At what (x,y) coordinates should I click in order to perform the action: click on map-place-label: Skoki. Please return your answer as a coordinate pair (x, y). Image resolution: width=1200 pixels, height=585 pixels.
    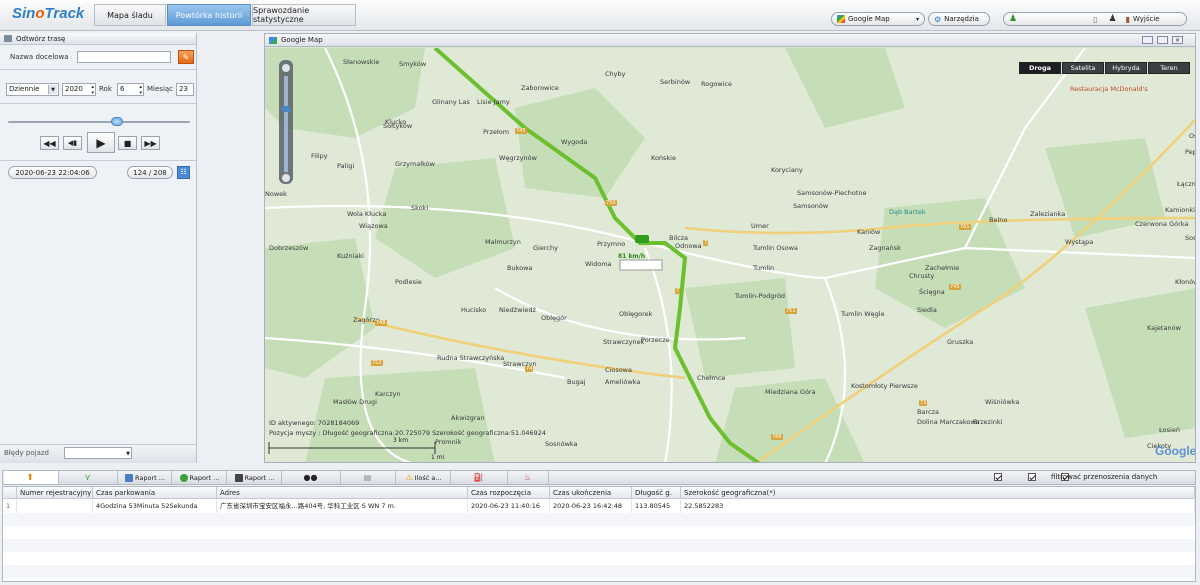
    Looking at the image, I should click on (420, 208).